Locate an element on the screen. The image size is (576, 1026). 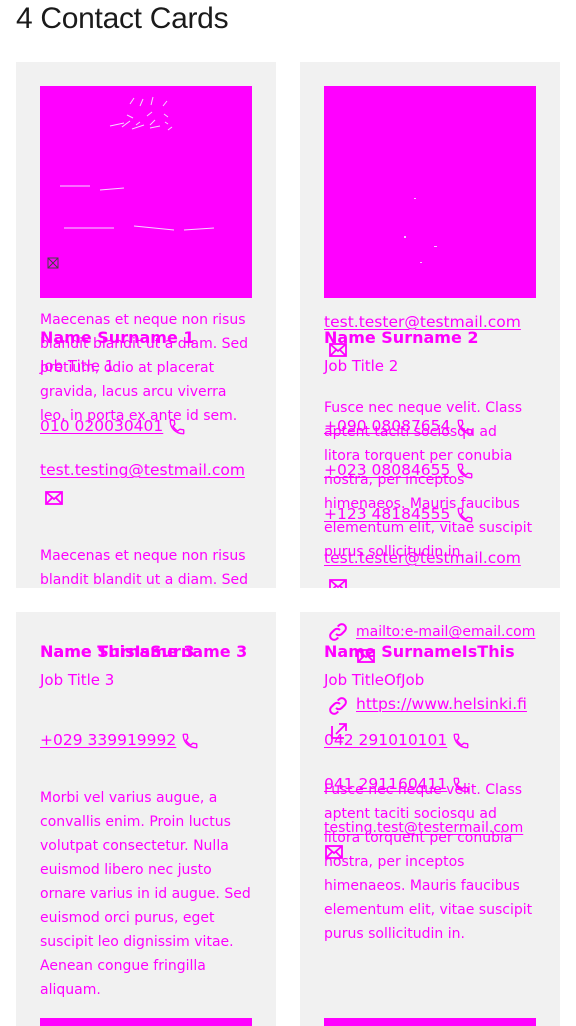
phone-link: +123 48184555 is located at coordinates (399, 514).